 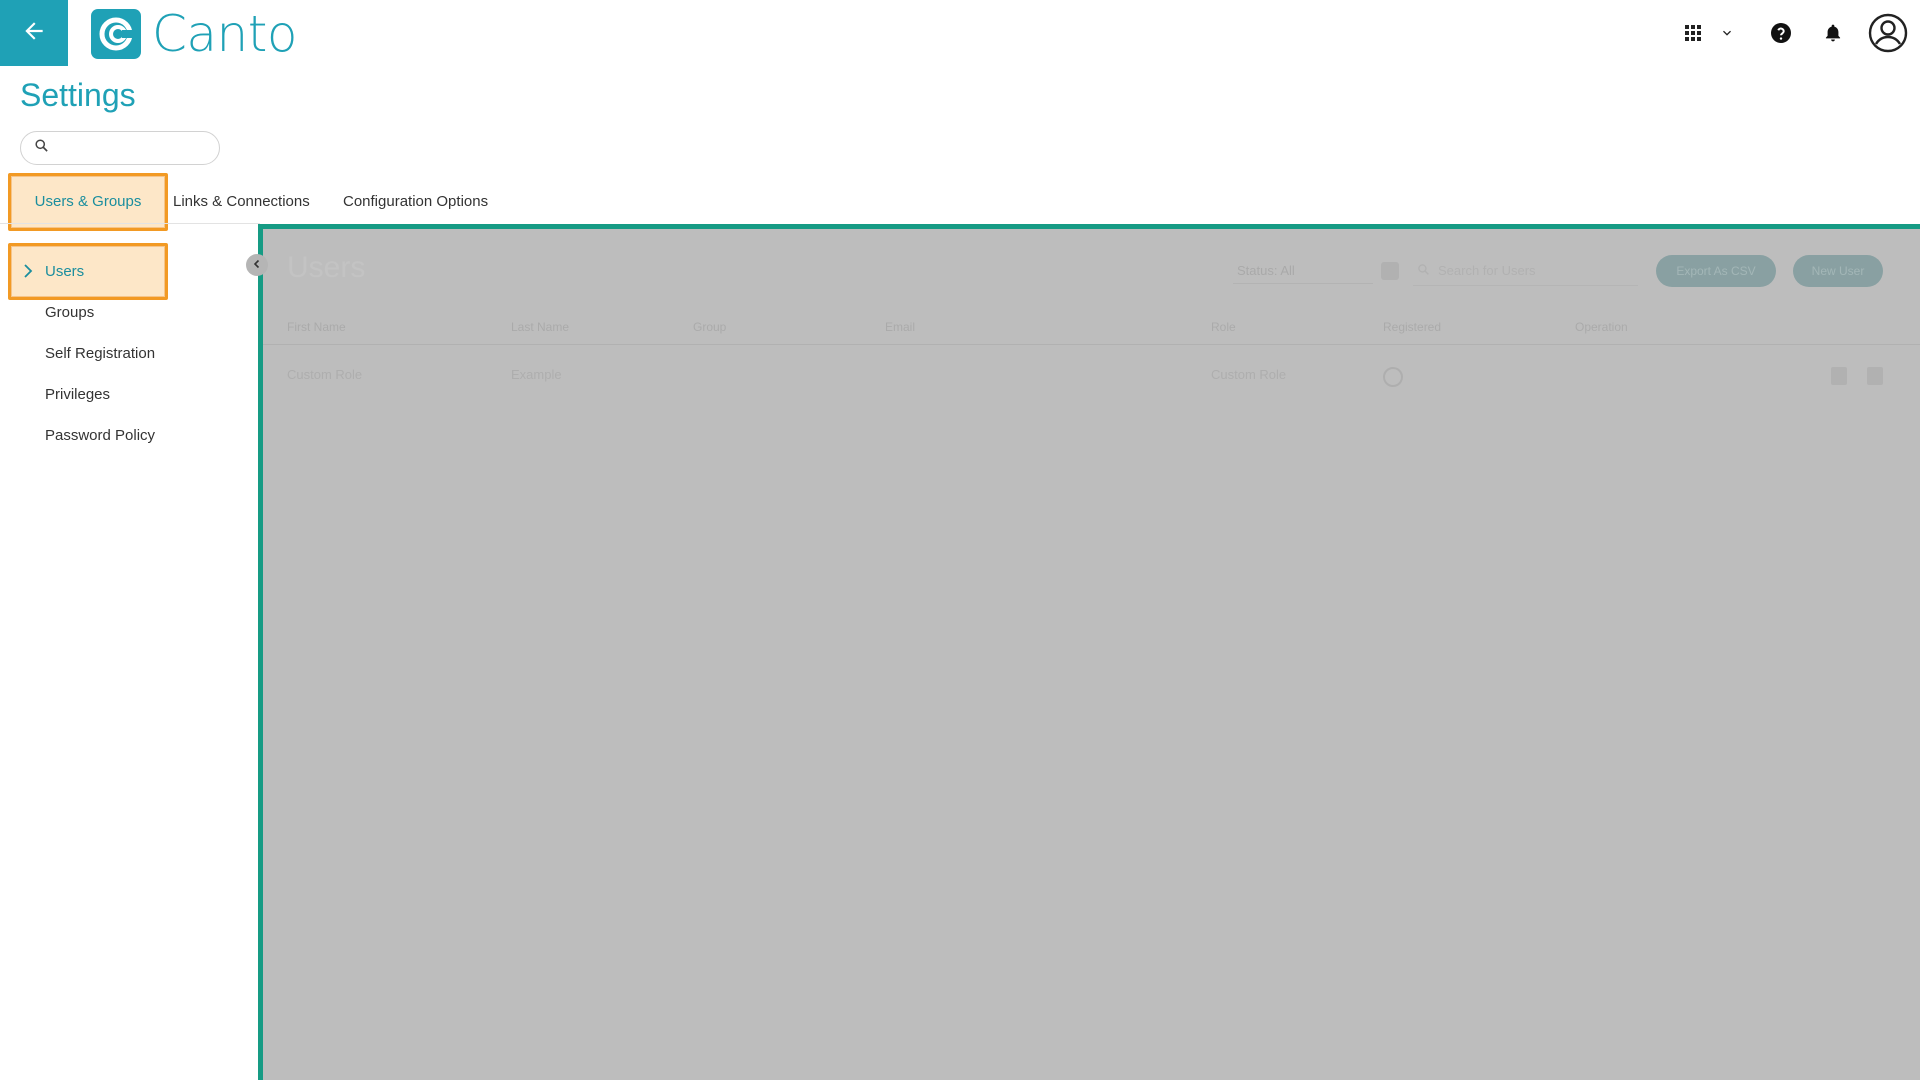 What do you see at coordinates (536, 374) in the screenshot?
I see `cell-last-name: Example` at bounding box center [536, 374].